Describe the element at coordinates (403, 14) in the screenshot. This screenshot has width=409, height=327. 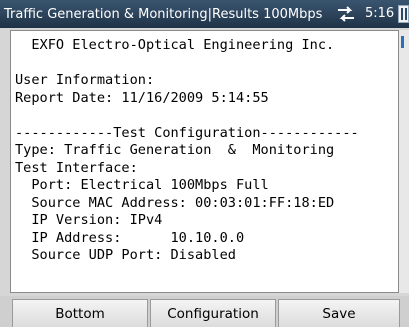
I see `battery-icon` at that location.